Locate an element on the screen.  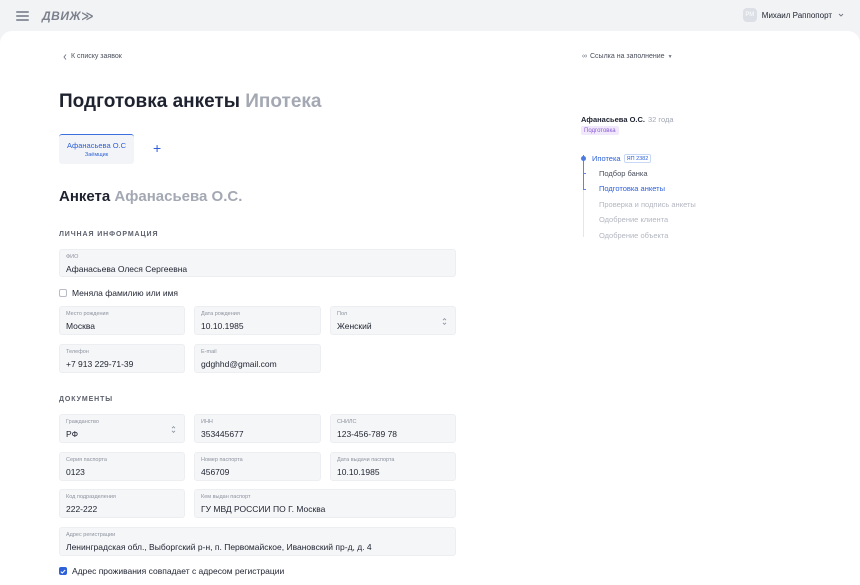
page-title-muted: Ипотека is located at coordinates (283, 101).